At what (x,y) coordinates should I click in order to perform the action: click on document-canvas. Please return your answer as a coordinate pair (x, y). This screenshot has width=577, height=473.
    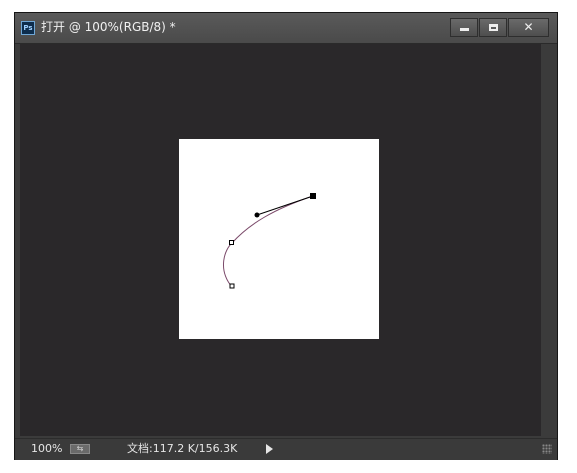
    Looking at the image, I should click on (279, 239).